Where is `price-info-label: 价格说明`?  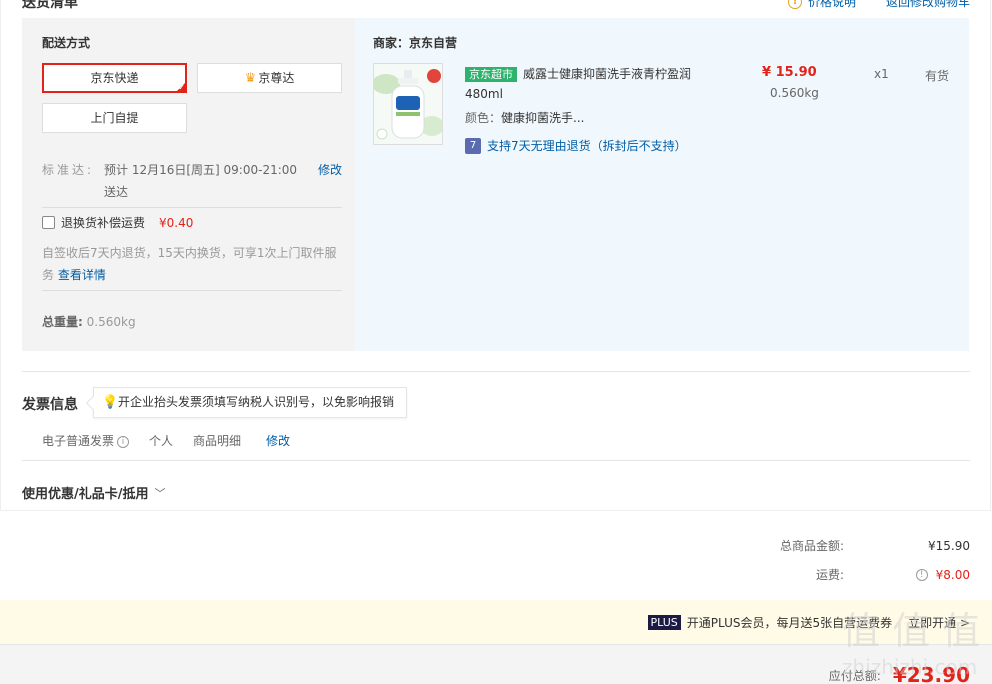
price-info-label: 价格说明 is located at coordinates (831, 4).